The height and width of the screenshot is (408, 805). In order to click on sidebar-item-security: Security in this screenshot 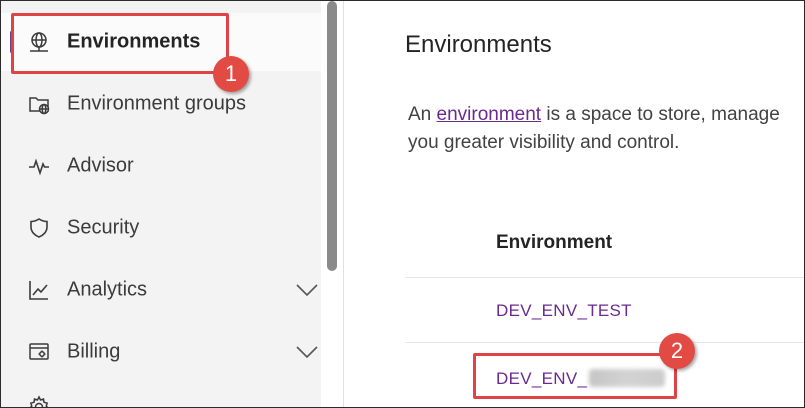, I will do `click(161, 228)`.